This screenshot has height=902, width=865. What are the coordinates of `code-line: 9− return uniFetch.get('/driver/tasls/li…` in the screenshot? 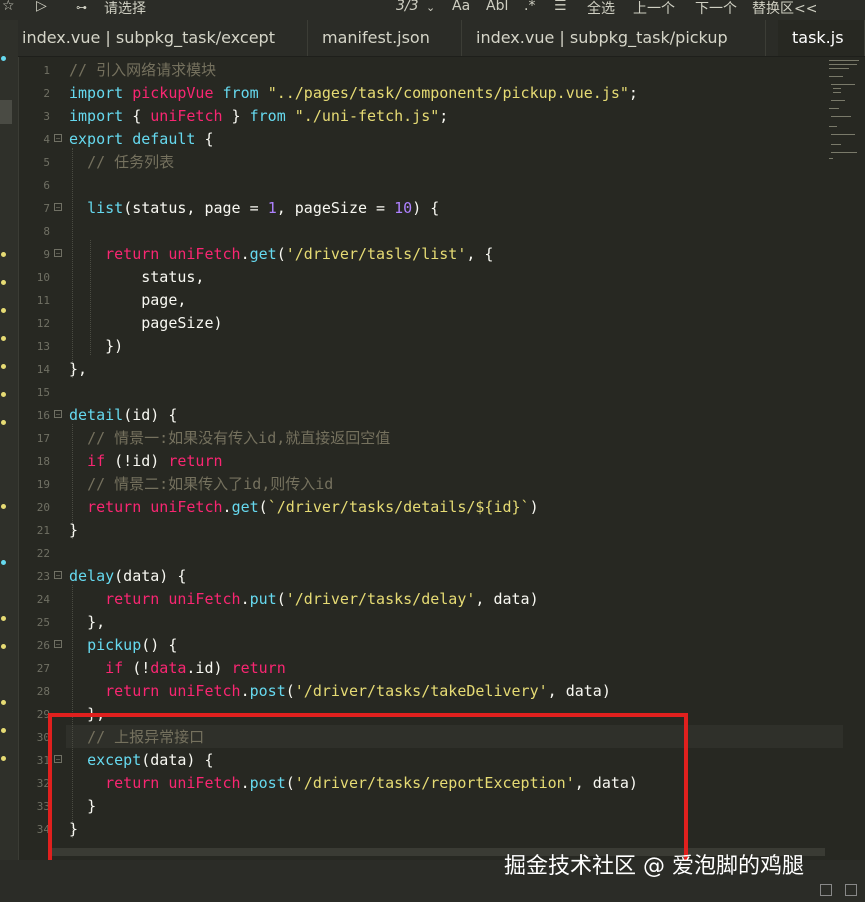 It's located at (268, 254).